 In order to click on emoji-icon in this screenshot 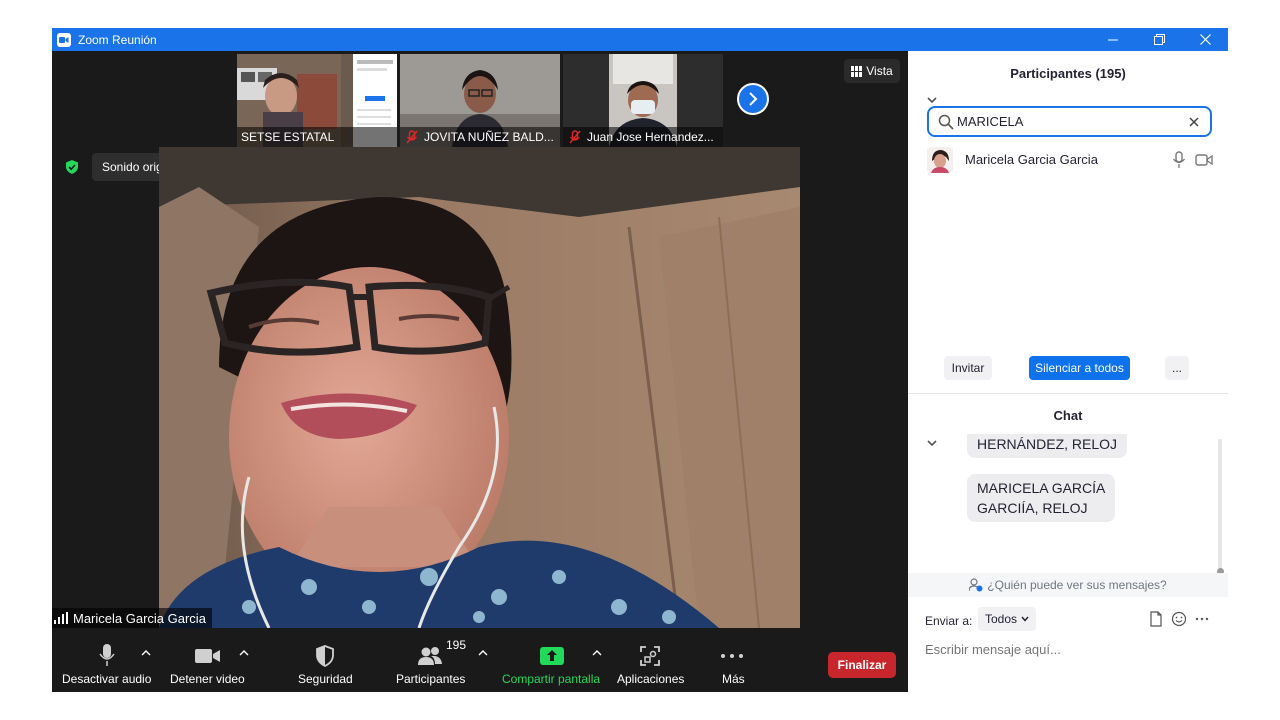, I will do `click(1179, 619)`.